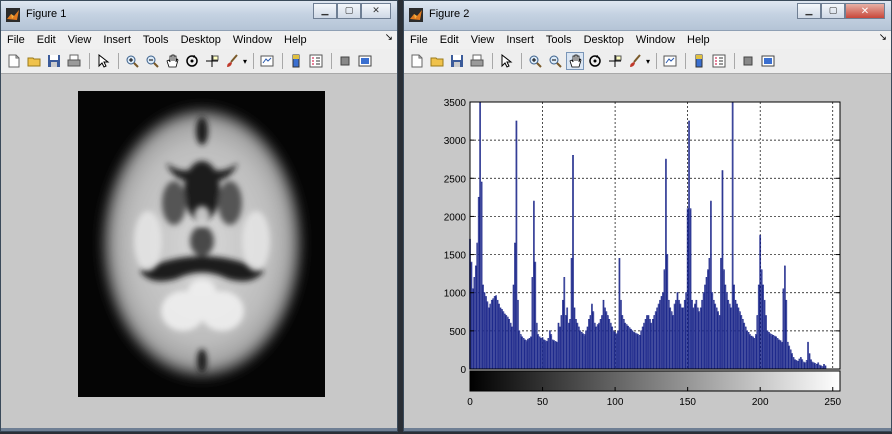  I want to click on save-icon, so click(457, 61).